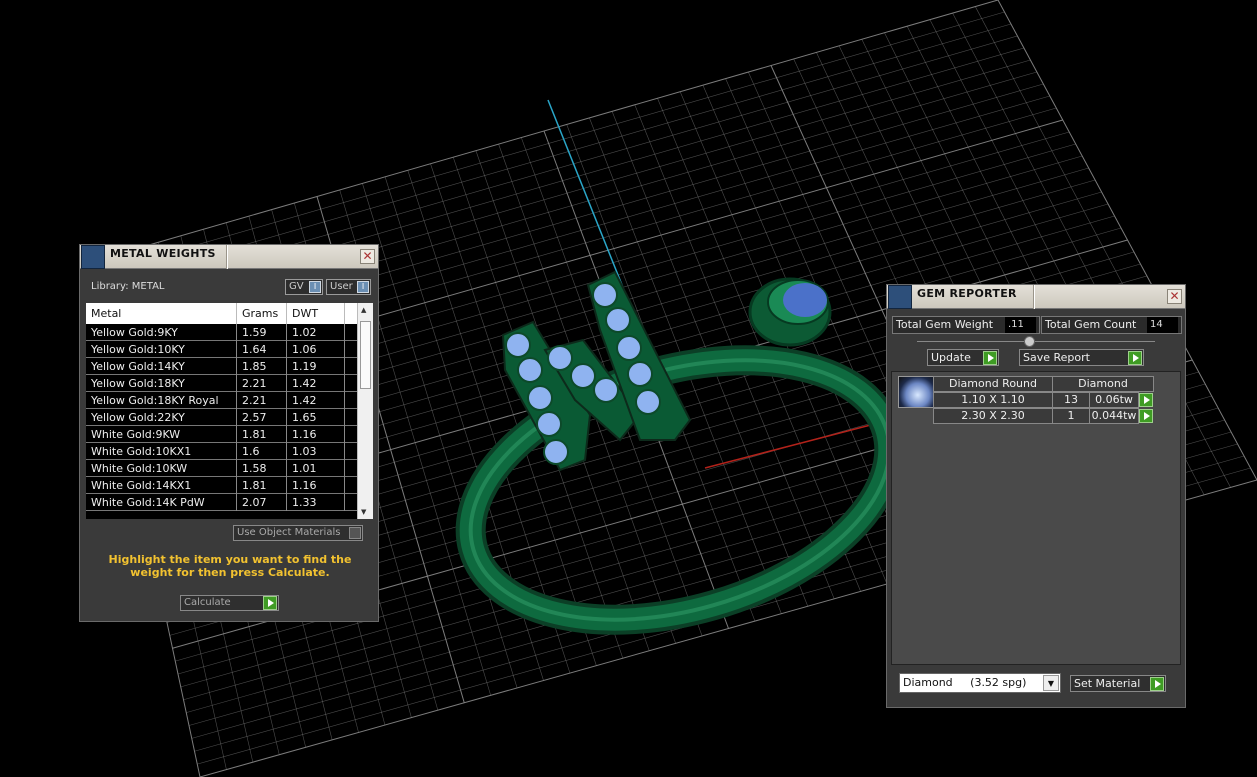 This screenshot has width=1257, height=777. What do you see at coordinates (363, 310) in the screenshot?
I see `scroll-up-icon: ▲` at bounding box center [363, 310].